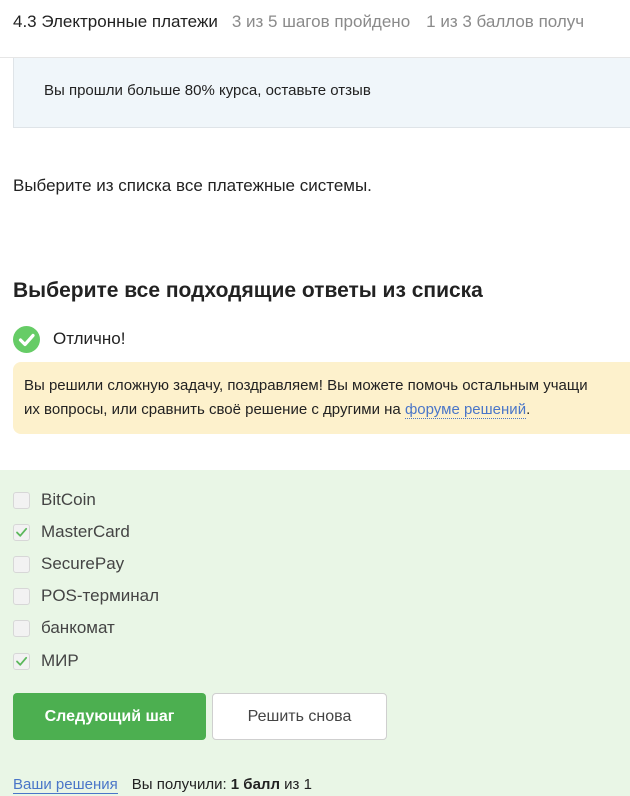  Describe the element at coordinates (321, 21) in the screenshot. I see `steps-progress: 3 из 5 шагов пройдено` at that location.